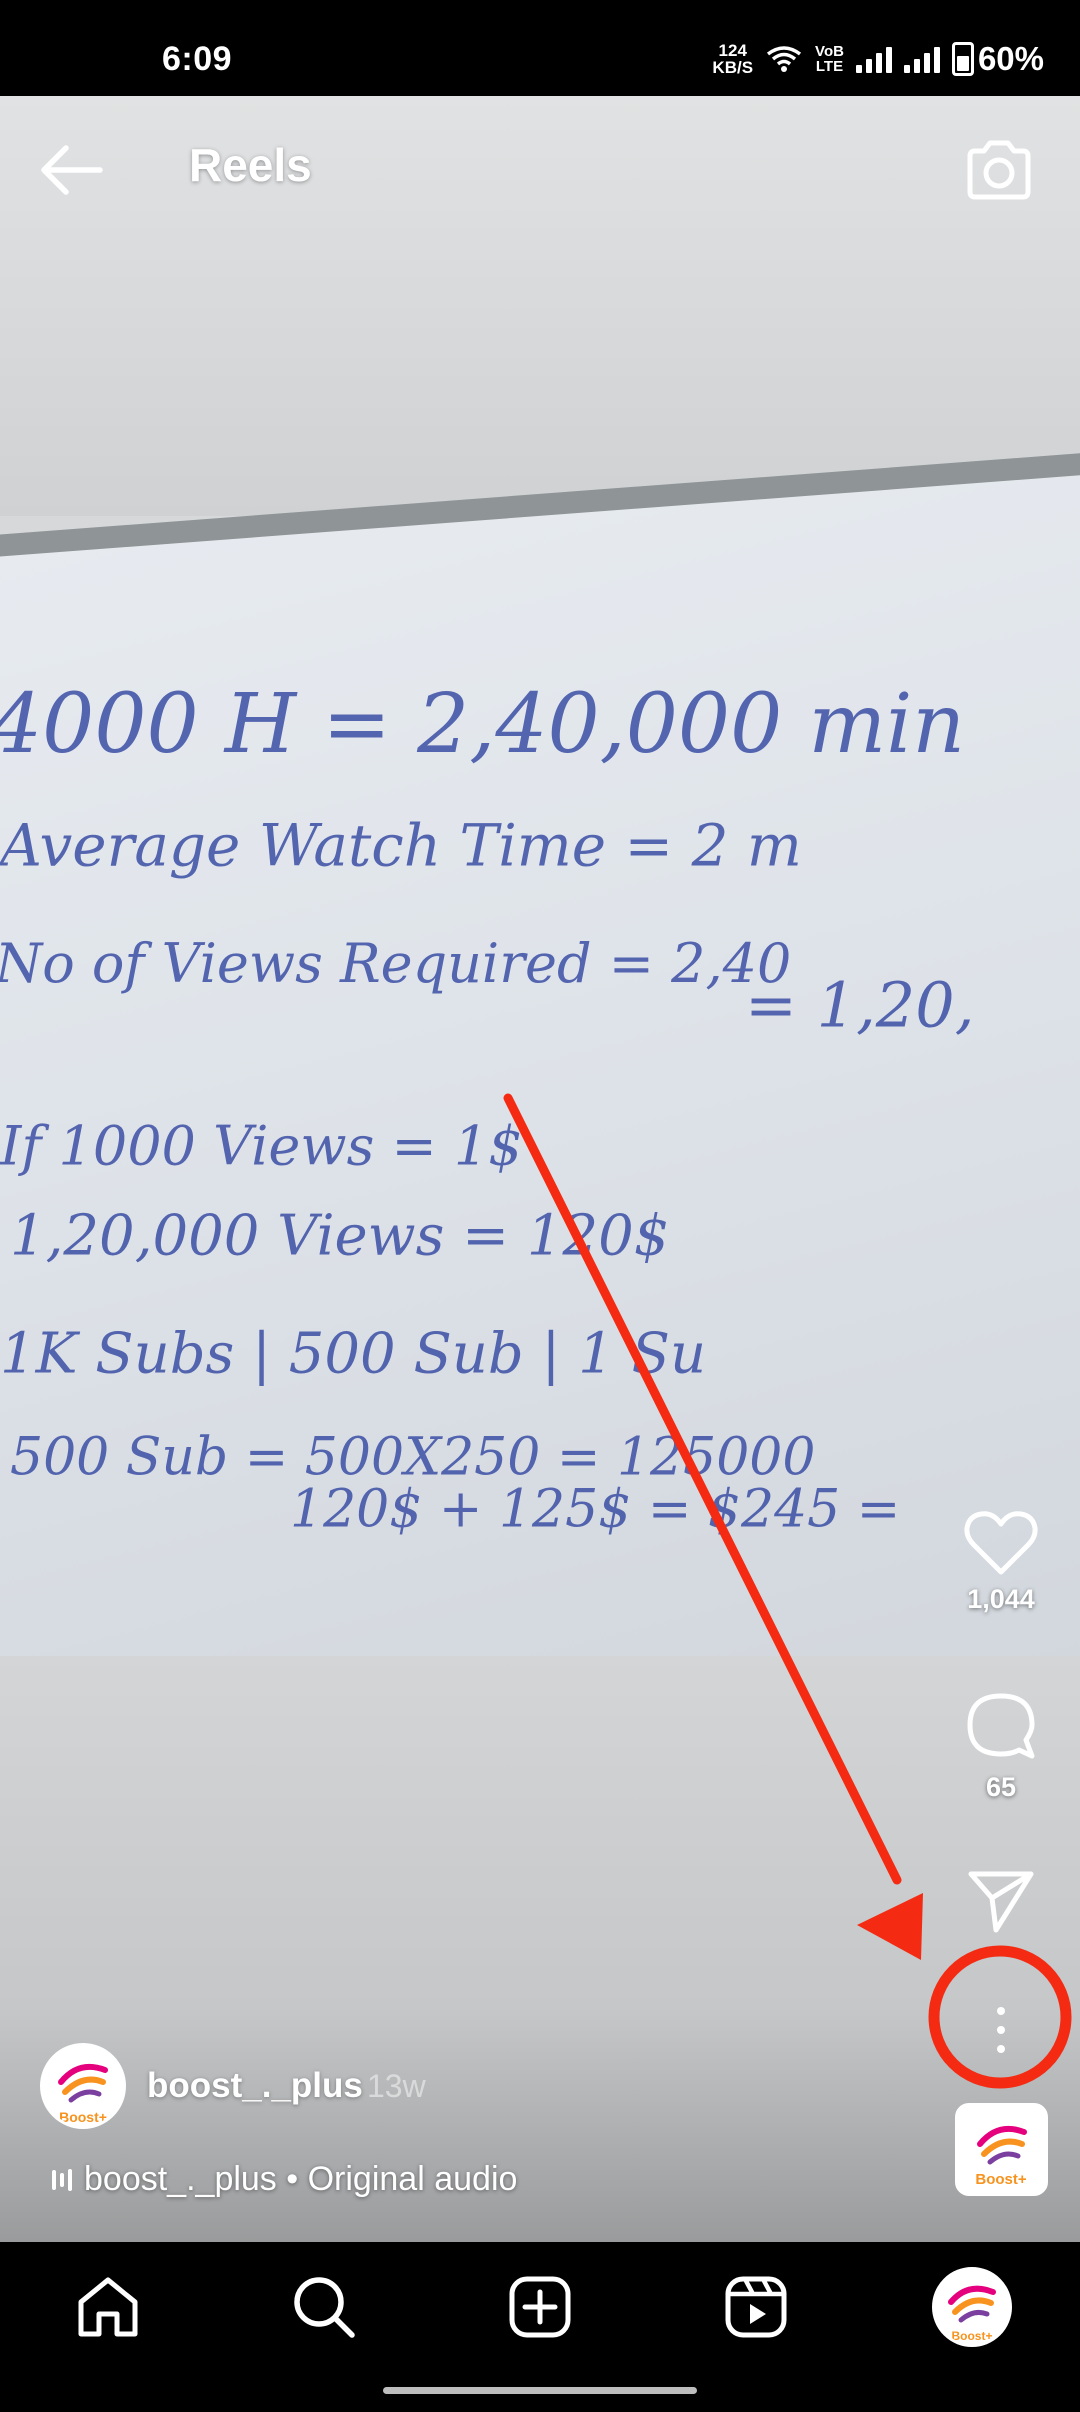  I want to click on board-line: 1,20,000 Views = 120$, so click(340, 1236).